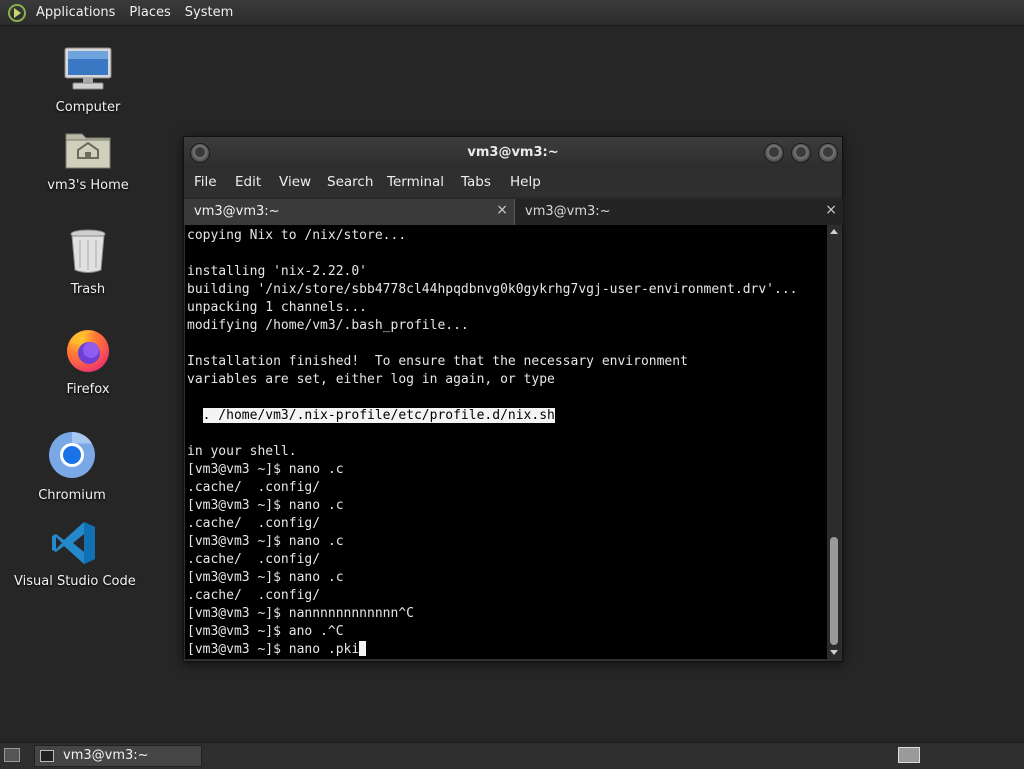 This screenshot has height=769, width=1024. I want to click on terminal-icon, so click(47, 756).